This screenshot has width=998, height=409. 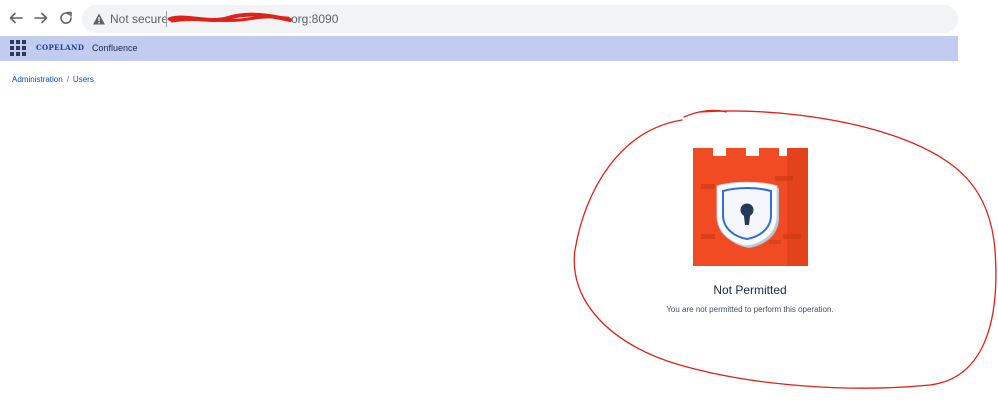 What do you see at coordinates (18, 48) in the screenshot?
I see `app-switcher-grid-icon` at bounding box center [18, 48].